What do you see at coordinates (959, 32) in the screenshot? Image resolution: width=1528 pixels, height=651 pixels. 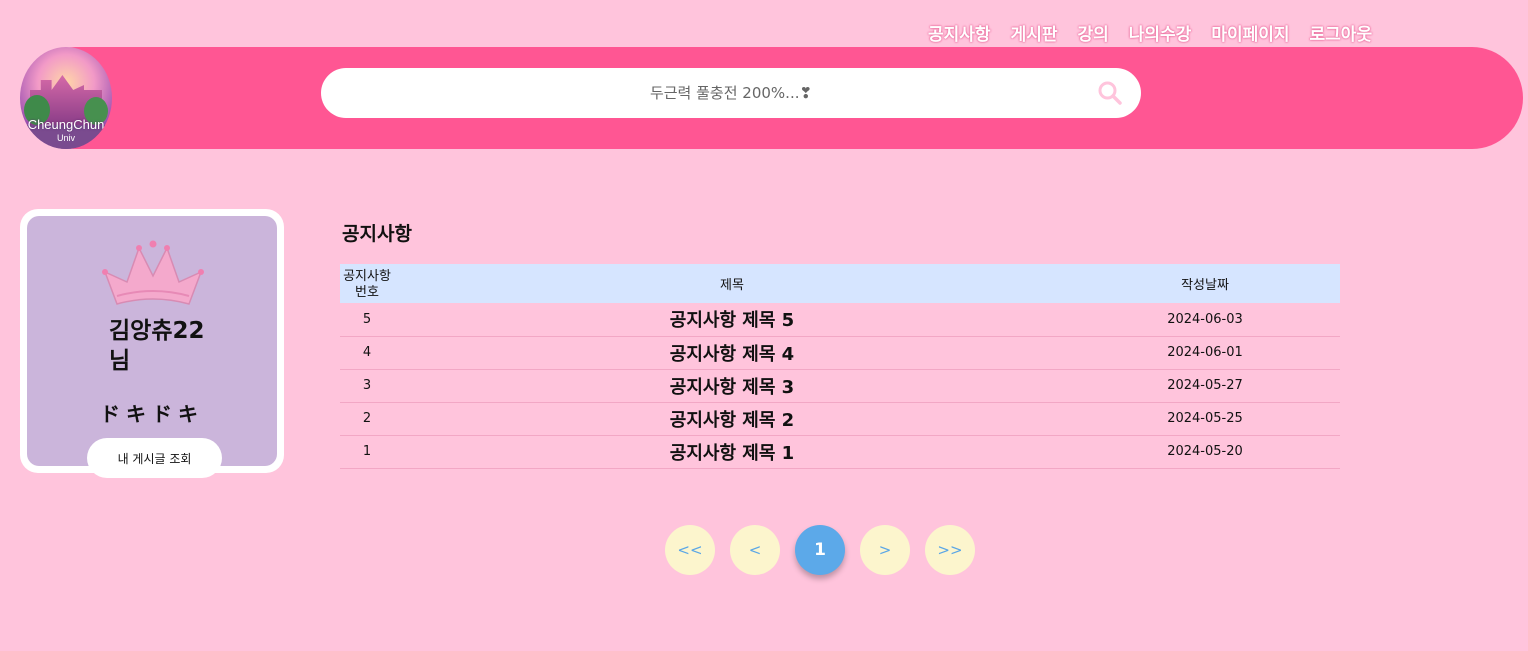 I see `nav-notice: 공지사항` at bounding box center [959, 32].